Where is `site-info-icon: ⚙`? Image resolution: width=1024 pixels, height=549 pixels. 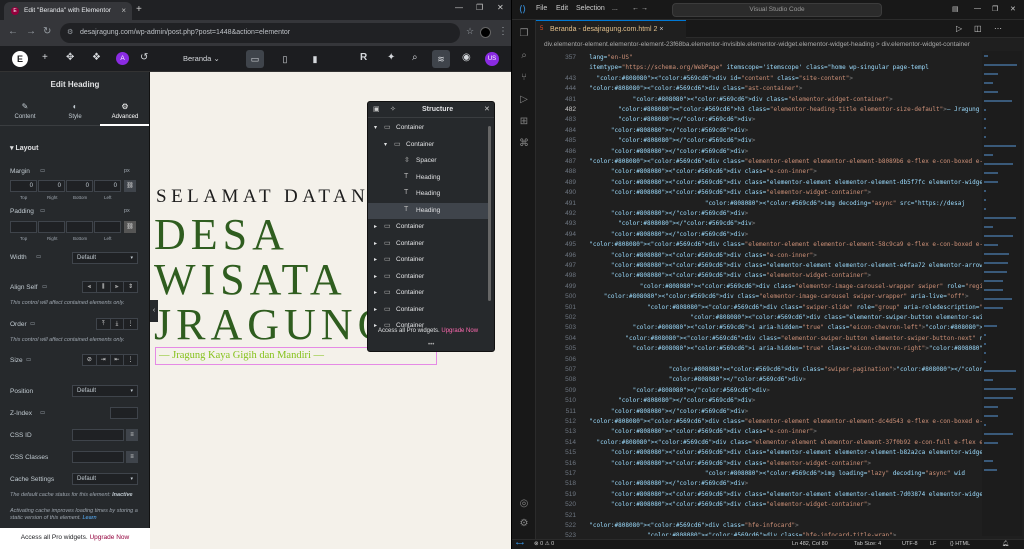
site-info-icon: ⚙ is located at coordinates (70, 32).